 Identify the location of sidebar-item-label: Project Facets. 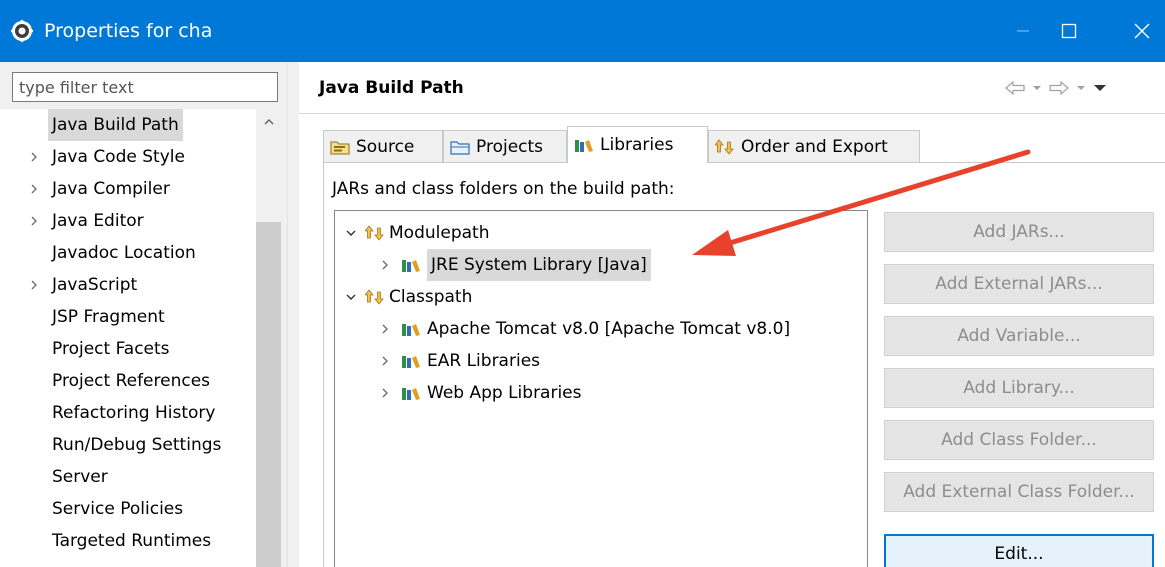
(111, 349).